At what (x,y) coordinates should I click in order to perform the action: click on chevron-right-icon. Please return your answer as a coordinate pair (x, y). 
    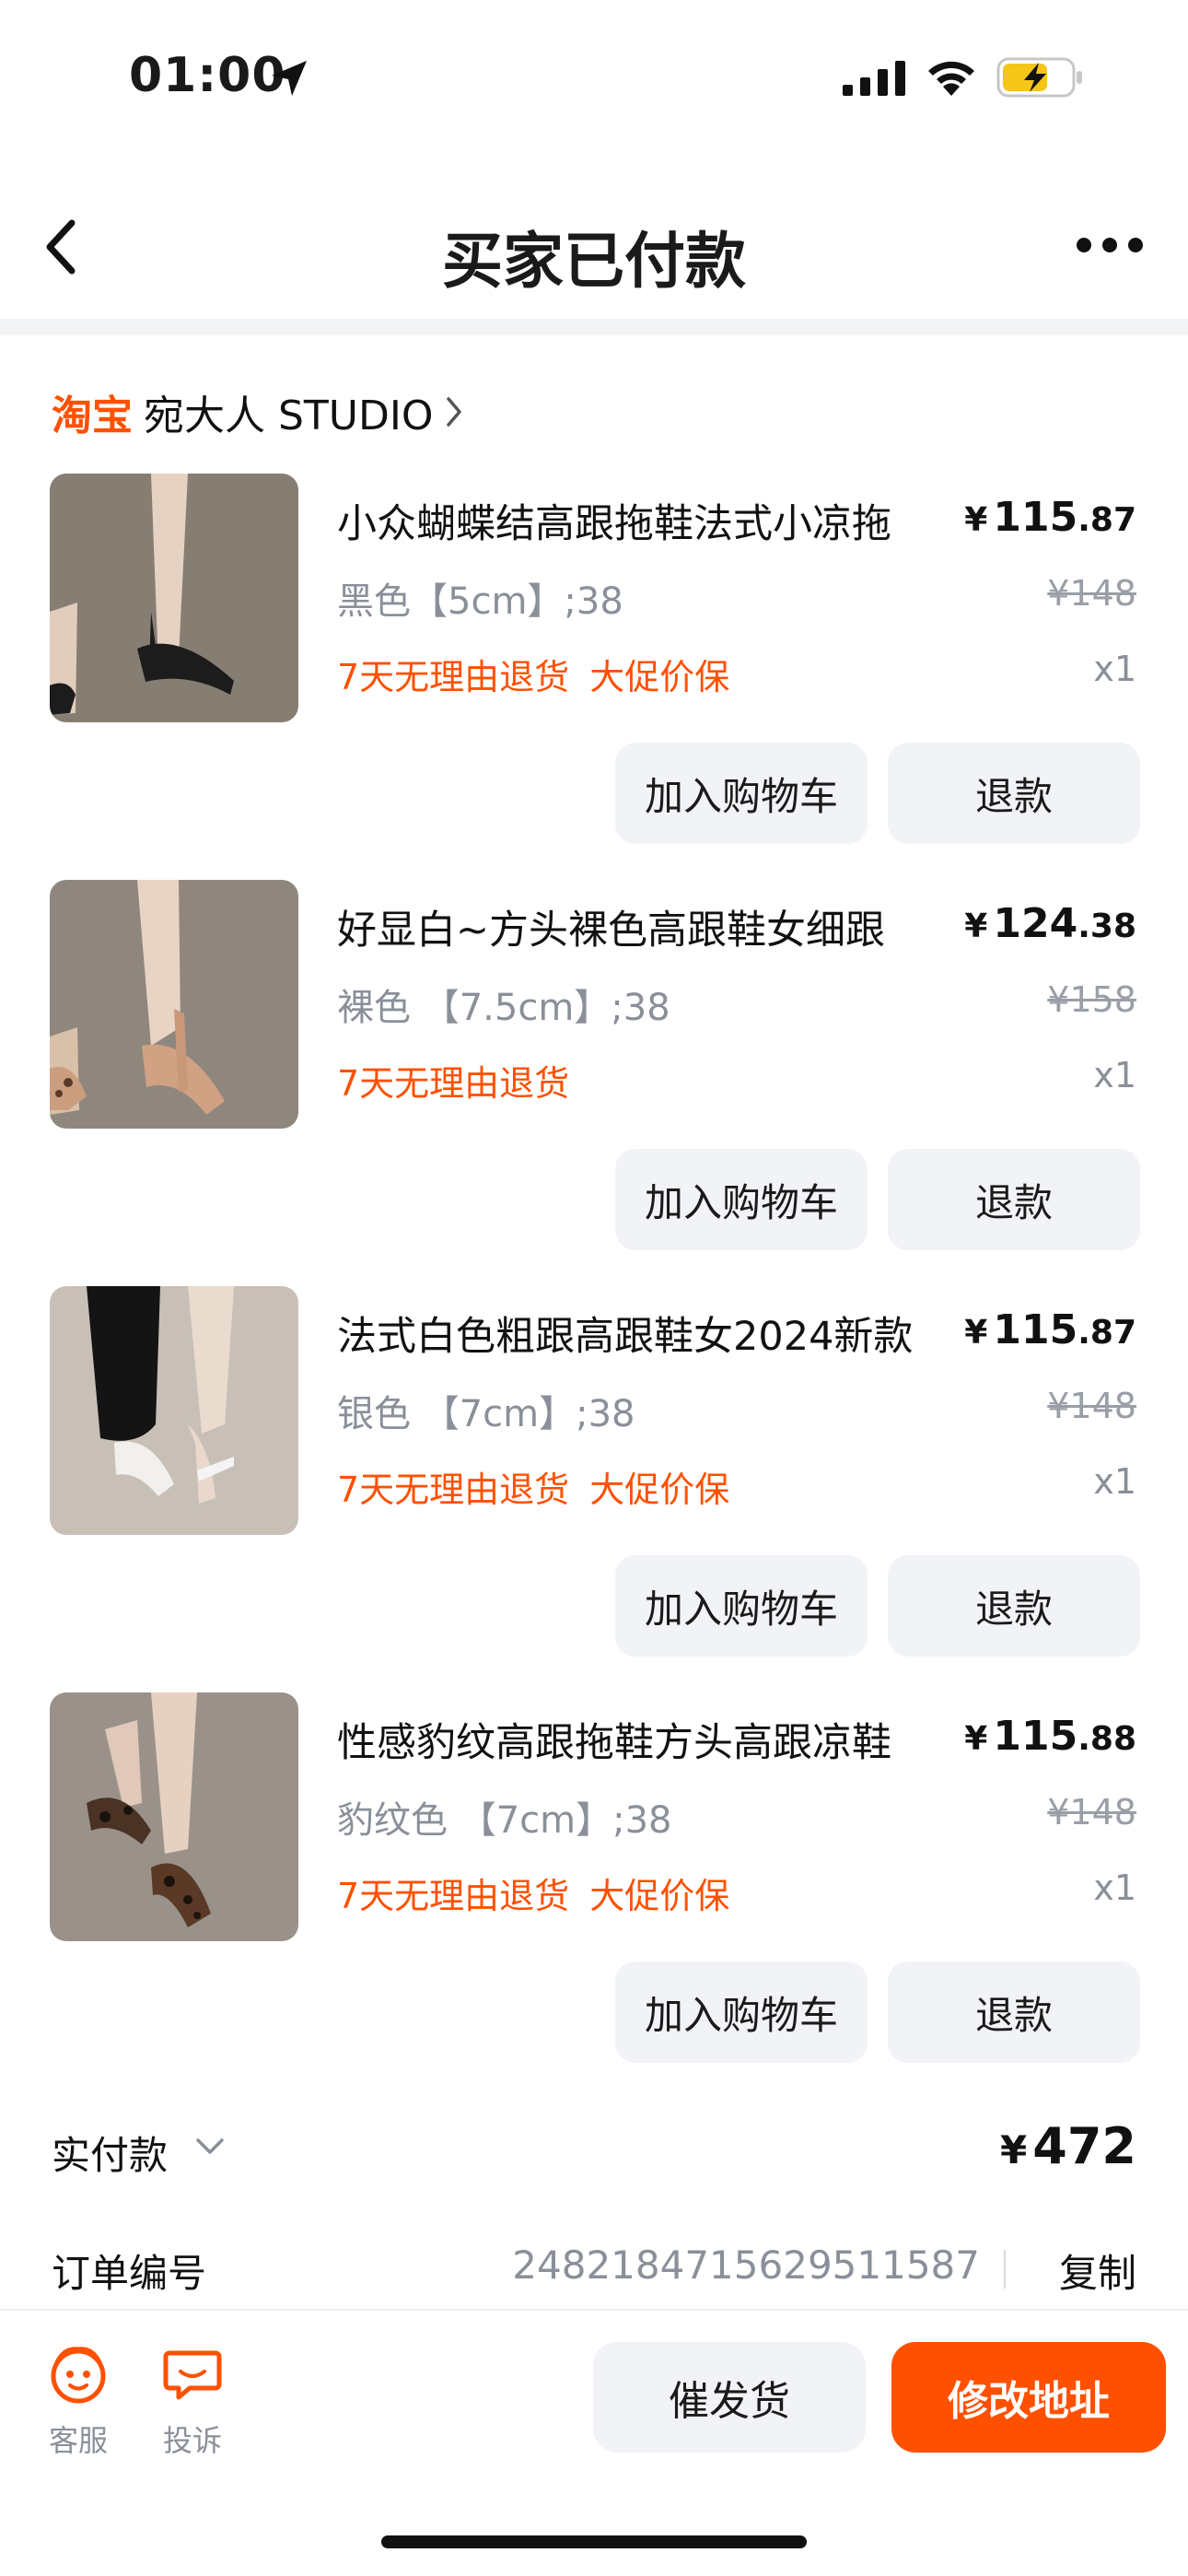
    Looking at the image, I should click on (453, 412).